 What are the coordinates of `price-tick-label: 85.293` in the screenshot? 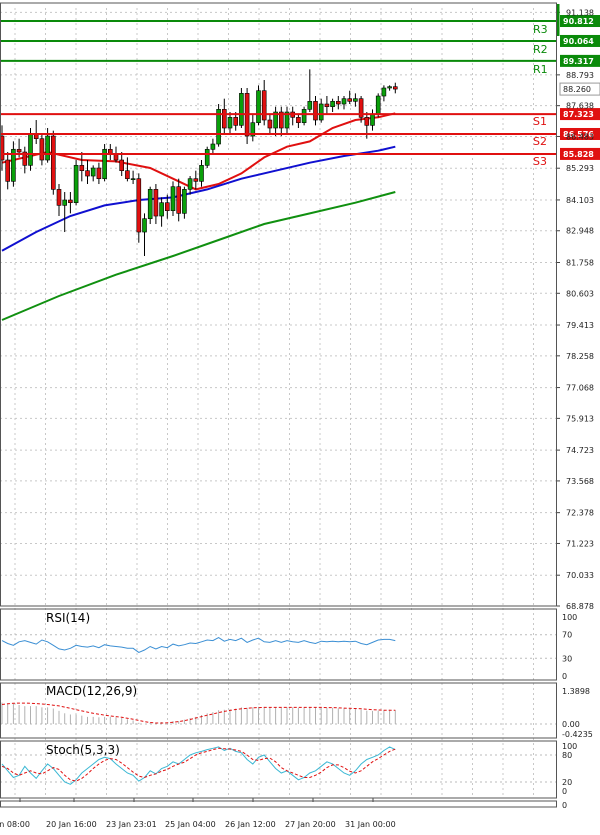 It's located at (580, 168).